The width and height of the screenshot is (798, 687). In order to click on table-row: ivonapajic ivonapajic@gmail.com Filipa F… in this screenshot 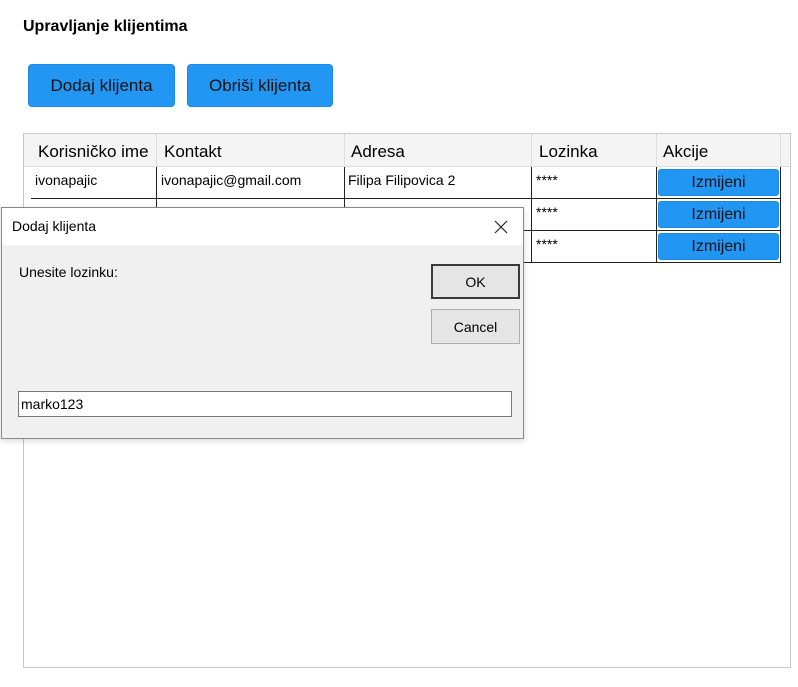, I will do `click(407, 183)`.